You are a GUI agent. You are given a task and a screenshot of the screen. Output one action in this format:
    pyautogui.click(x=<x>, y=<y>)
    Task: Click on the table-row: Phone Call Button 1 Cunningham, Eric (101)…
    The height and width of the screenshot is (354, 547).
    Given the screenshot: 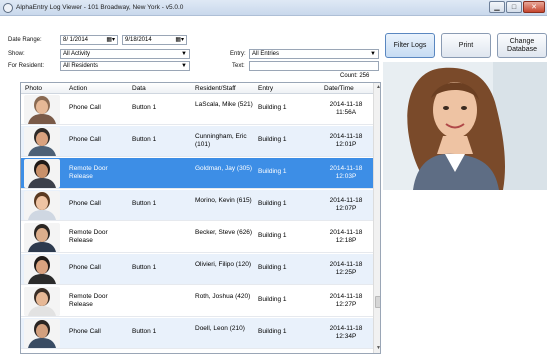 What is the action you would take?
    pyautogui.click(x=197, y=141)
    